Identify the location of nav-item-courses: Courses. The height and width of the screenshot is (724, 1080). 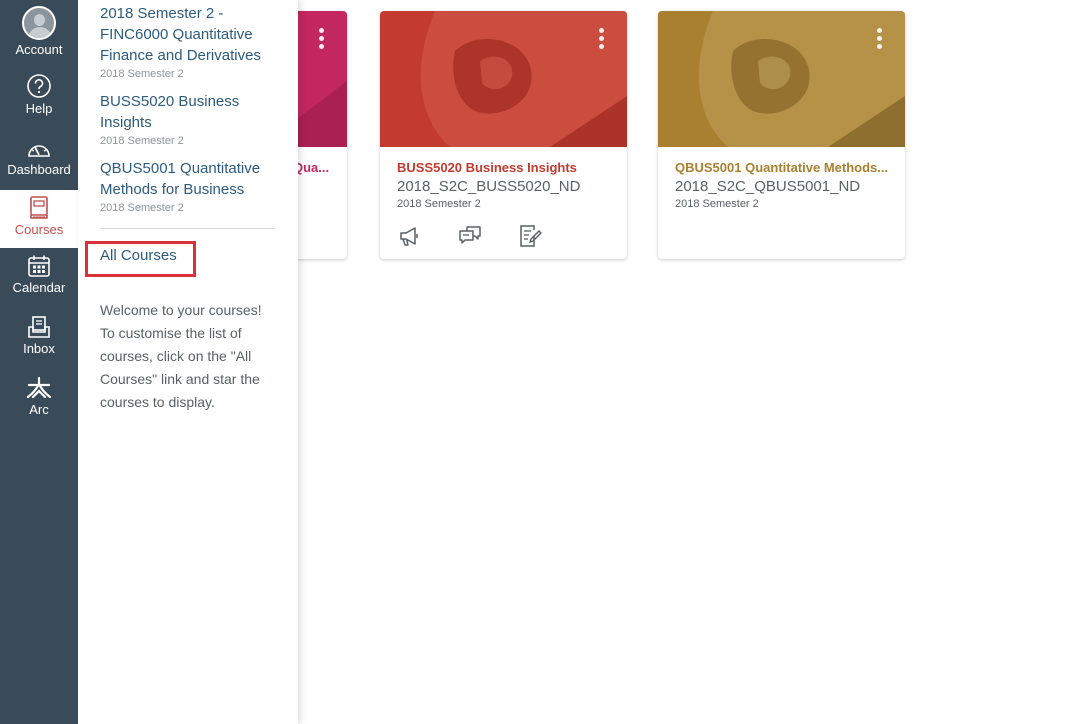
(39, 219).